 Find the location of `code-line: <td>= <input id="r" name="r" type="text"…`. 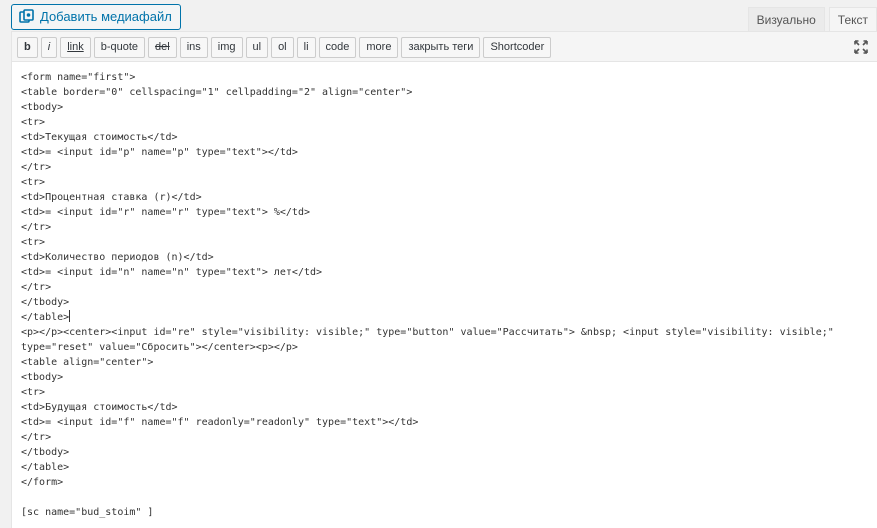

code-line: <td>= <input id="r" name="r" type="text"… is located at coordinates (165, 212).